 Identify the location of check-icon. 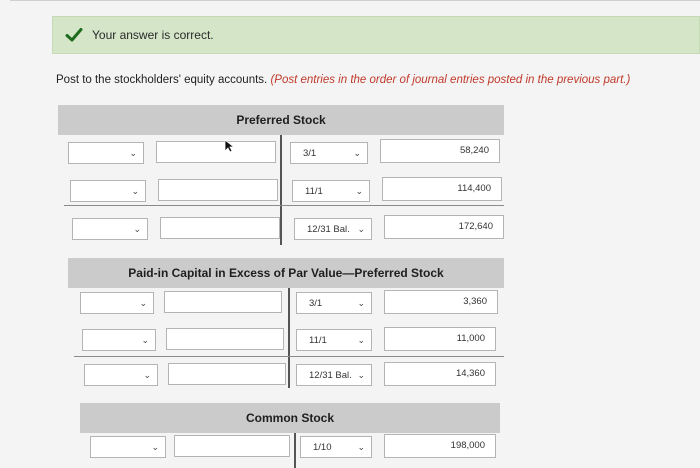
(74, 35).